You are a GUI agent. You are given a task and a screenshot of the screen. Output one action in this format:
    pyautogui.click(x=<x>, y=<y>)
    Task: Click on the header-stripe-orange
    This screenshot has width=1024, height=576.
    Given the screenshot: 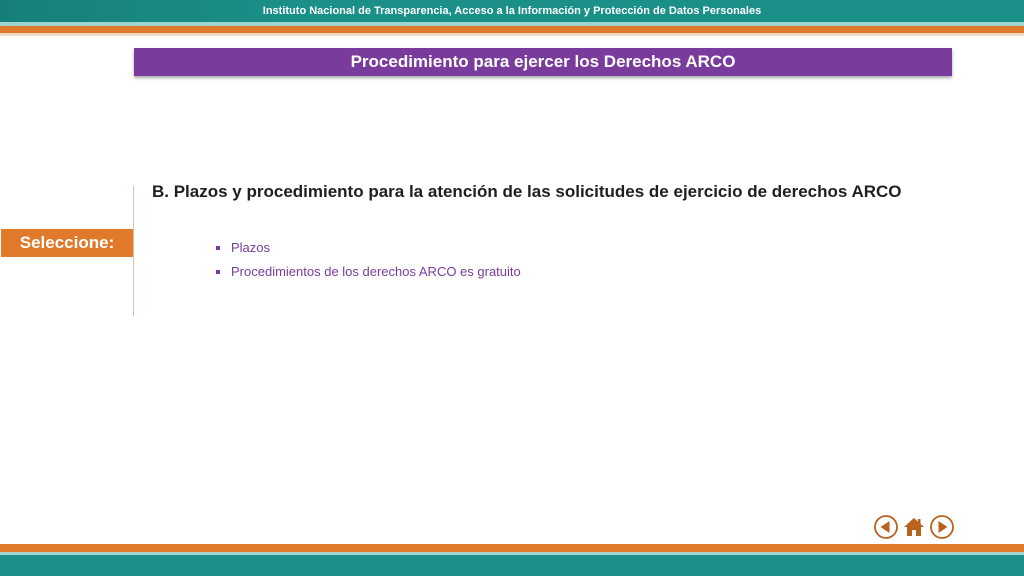 What is the action you would take?
    pyautogui.click(x=512, y=29)
    